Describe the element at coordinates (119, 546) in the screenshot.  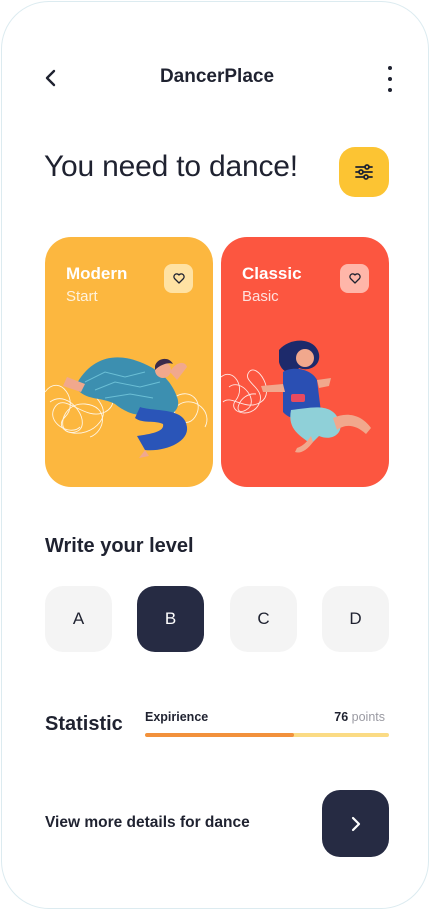
I see `level-section-title: Write your level` at that location.